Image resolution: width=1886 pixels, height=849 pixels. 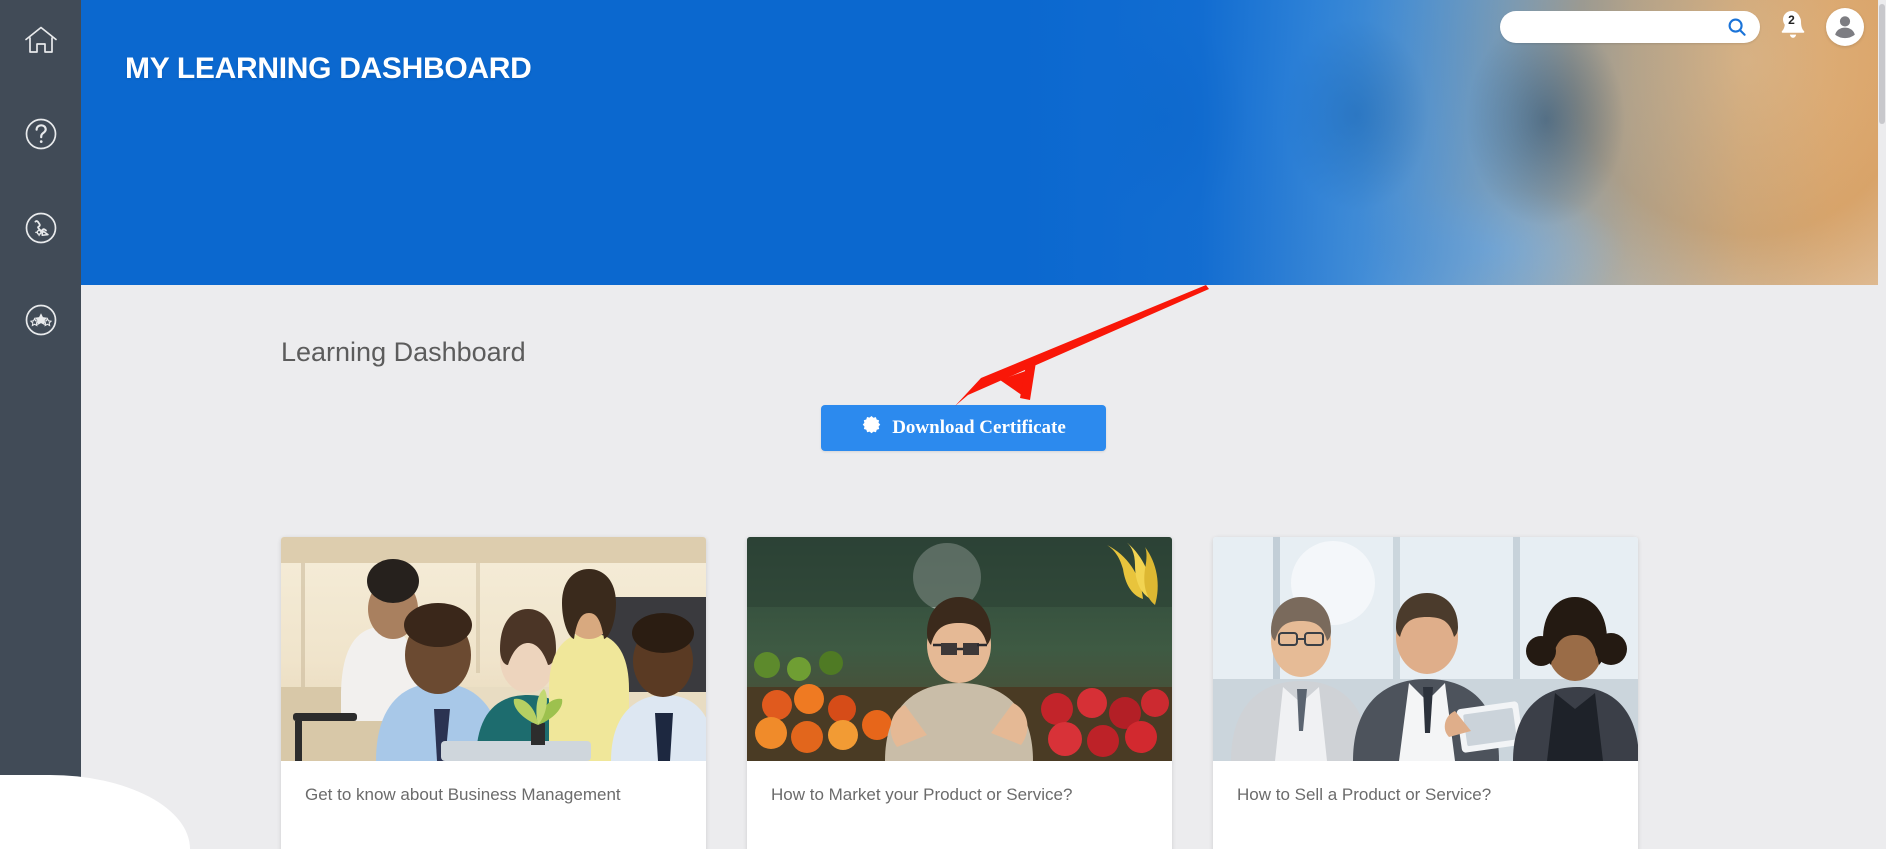 I want to click on certificate-seal-icon, so click(x=871, y=428).